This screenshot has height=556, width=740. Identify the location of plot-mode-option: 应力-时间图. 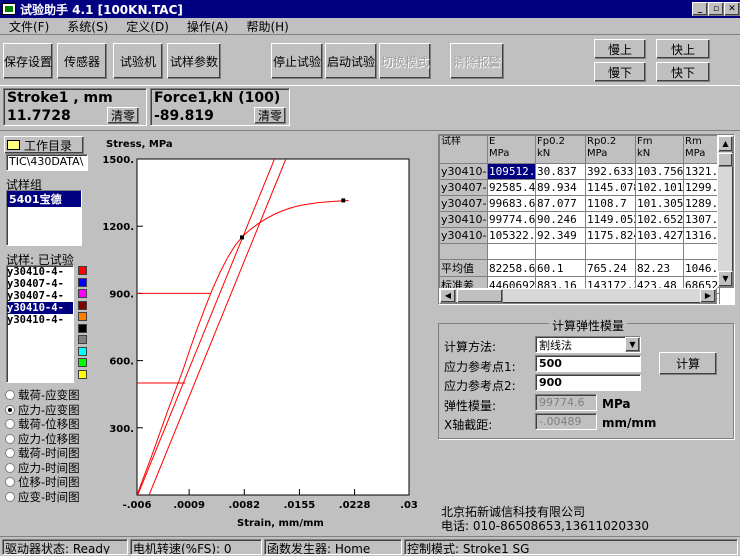
(51, 468).